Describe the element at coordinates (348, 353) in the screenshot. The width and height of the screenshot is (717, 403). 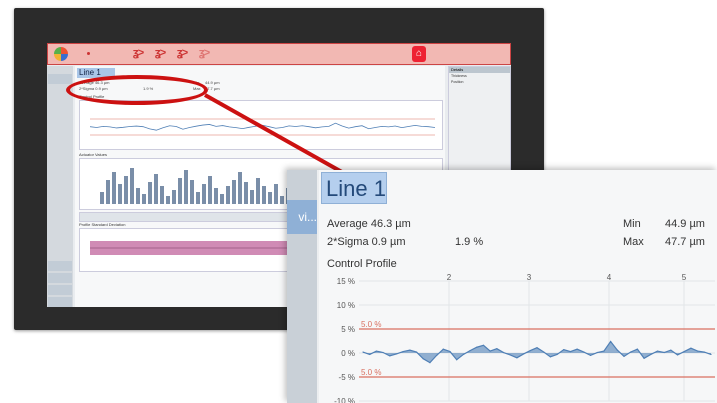
I see `y-tick-label: 0 %` at that location.